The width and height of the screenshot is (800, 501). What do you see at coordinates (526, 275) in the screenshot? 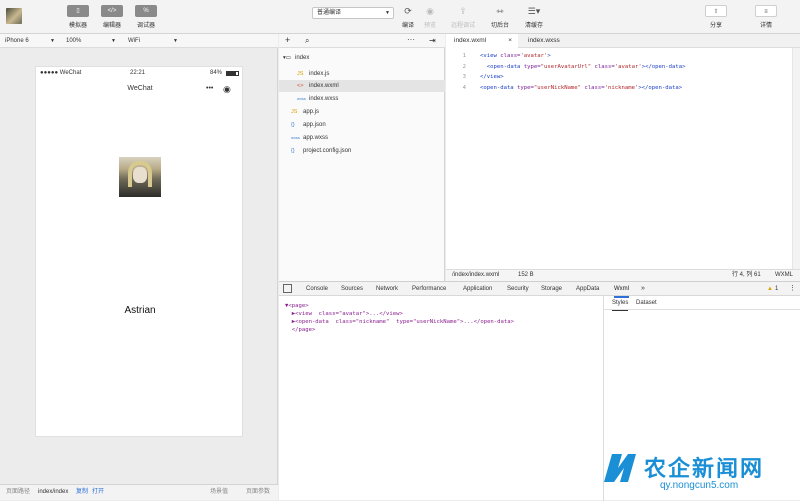
I see `file-size: 152 B` at bounding box center [526, 275].